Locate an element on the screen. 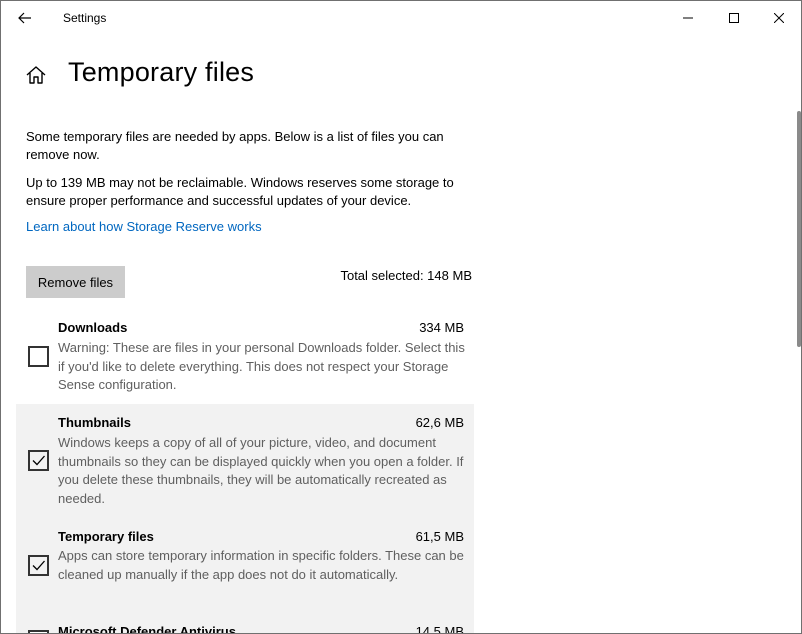  file-name: Downloads is located at coordinates (93, 327).